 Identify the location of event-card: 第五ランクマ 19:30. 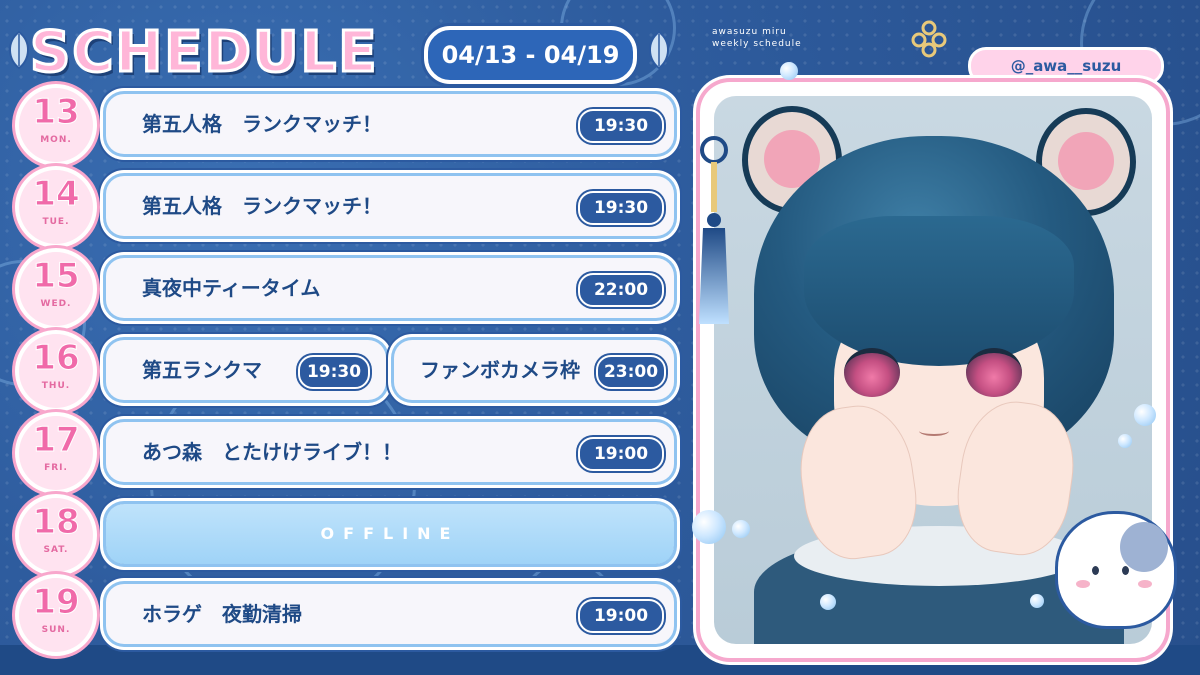
(246, 370).